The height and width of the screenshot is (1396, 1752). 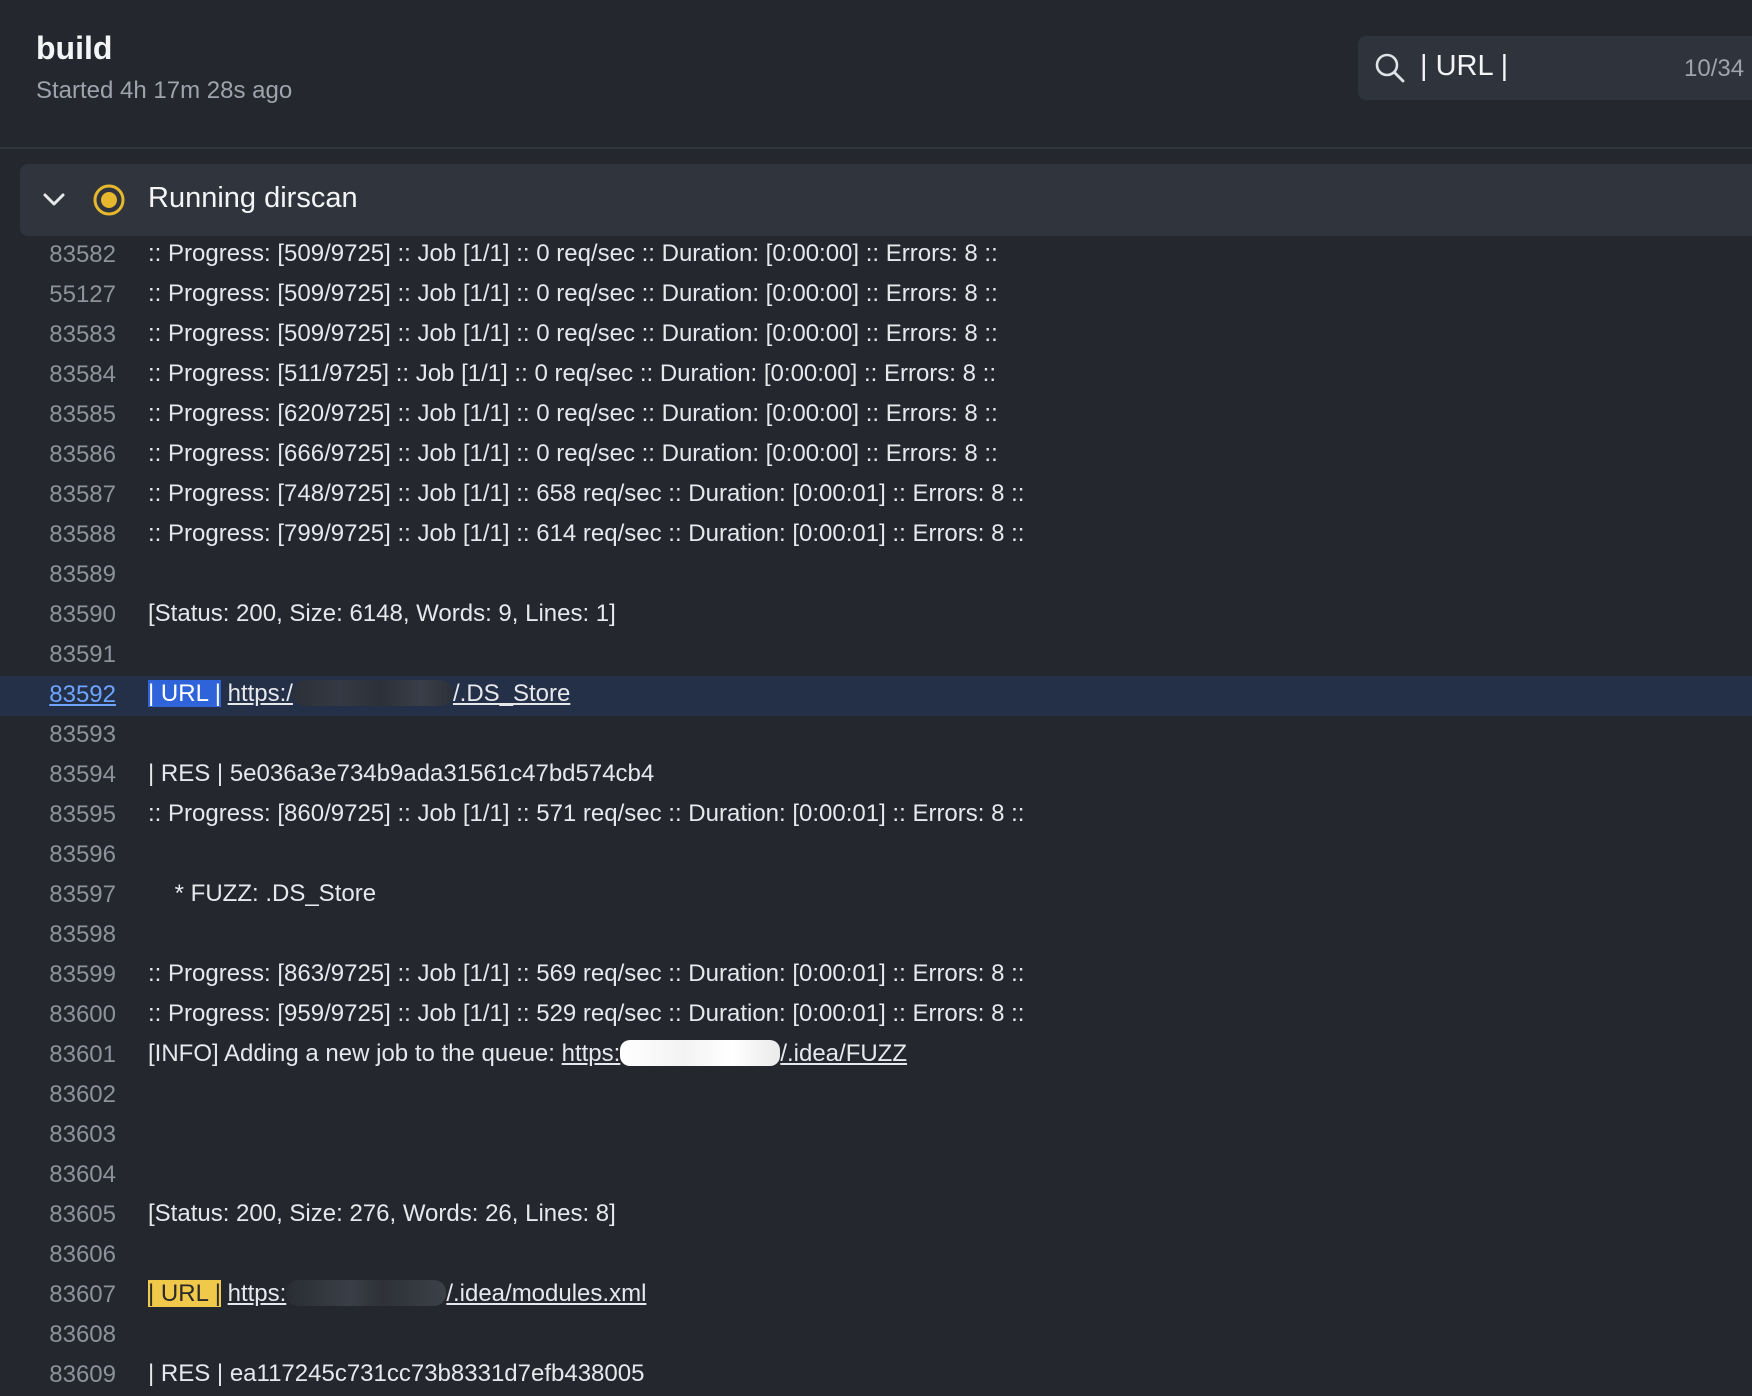 What do you see at coordinates (876, 1256) in the screenshot?
I see `log-line: 83606` at bounding box center [876, 1256].